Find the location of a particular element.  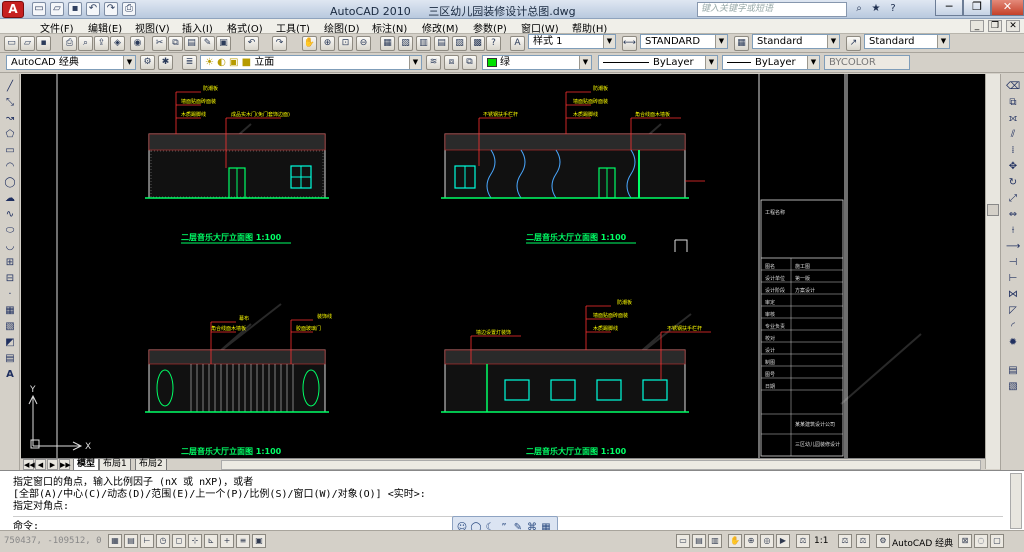

menu-modify: 修改(M) is located at coordinates (440, 27).